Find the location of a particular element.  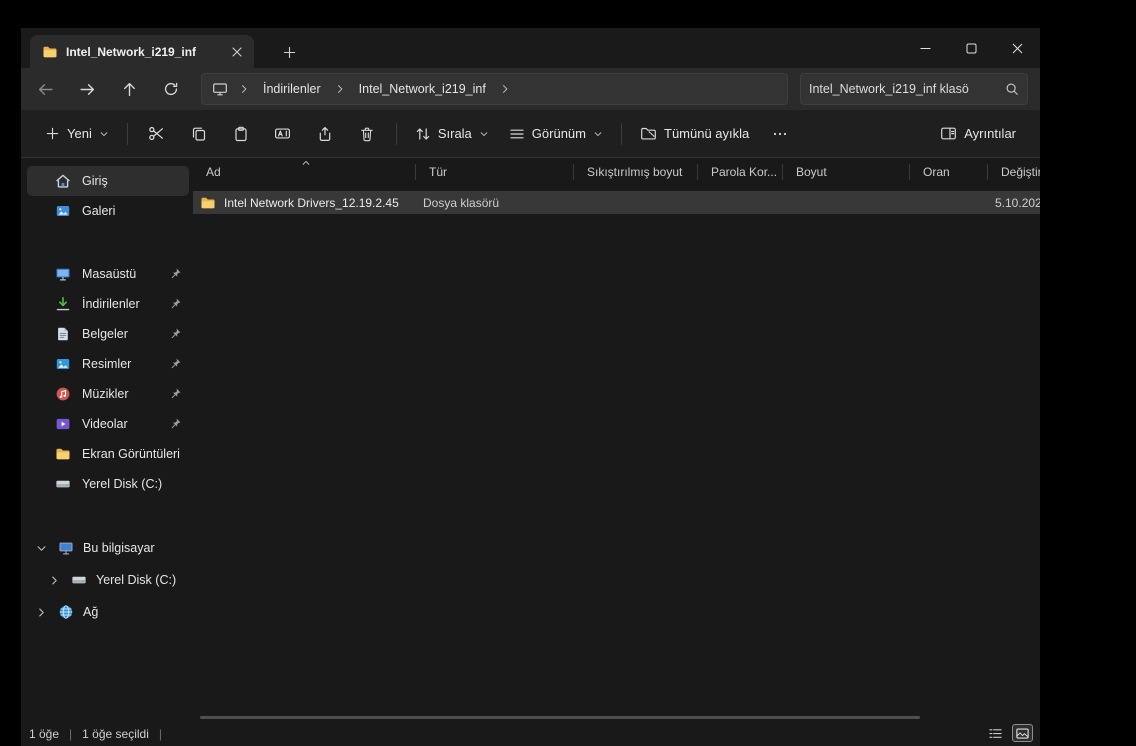

sidebar-item-network: Ağ is located at coordinates (108, 612).